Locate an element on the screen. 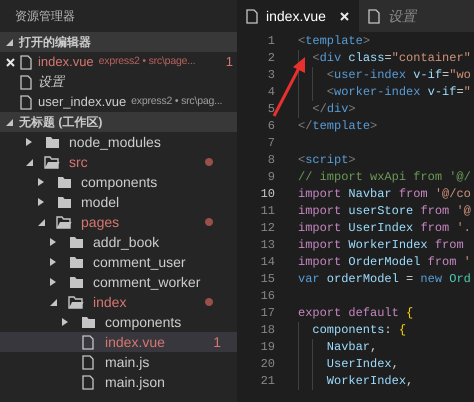 The width and height of the screenshot is (474, 402). line-number: 6 is located at coordinates (270, 126).